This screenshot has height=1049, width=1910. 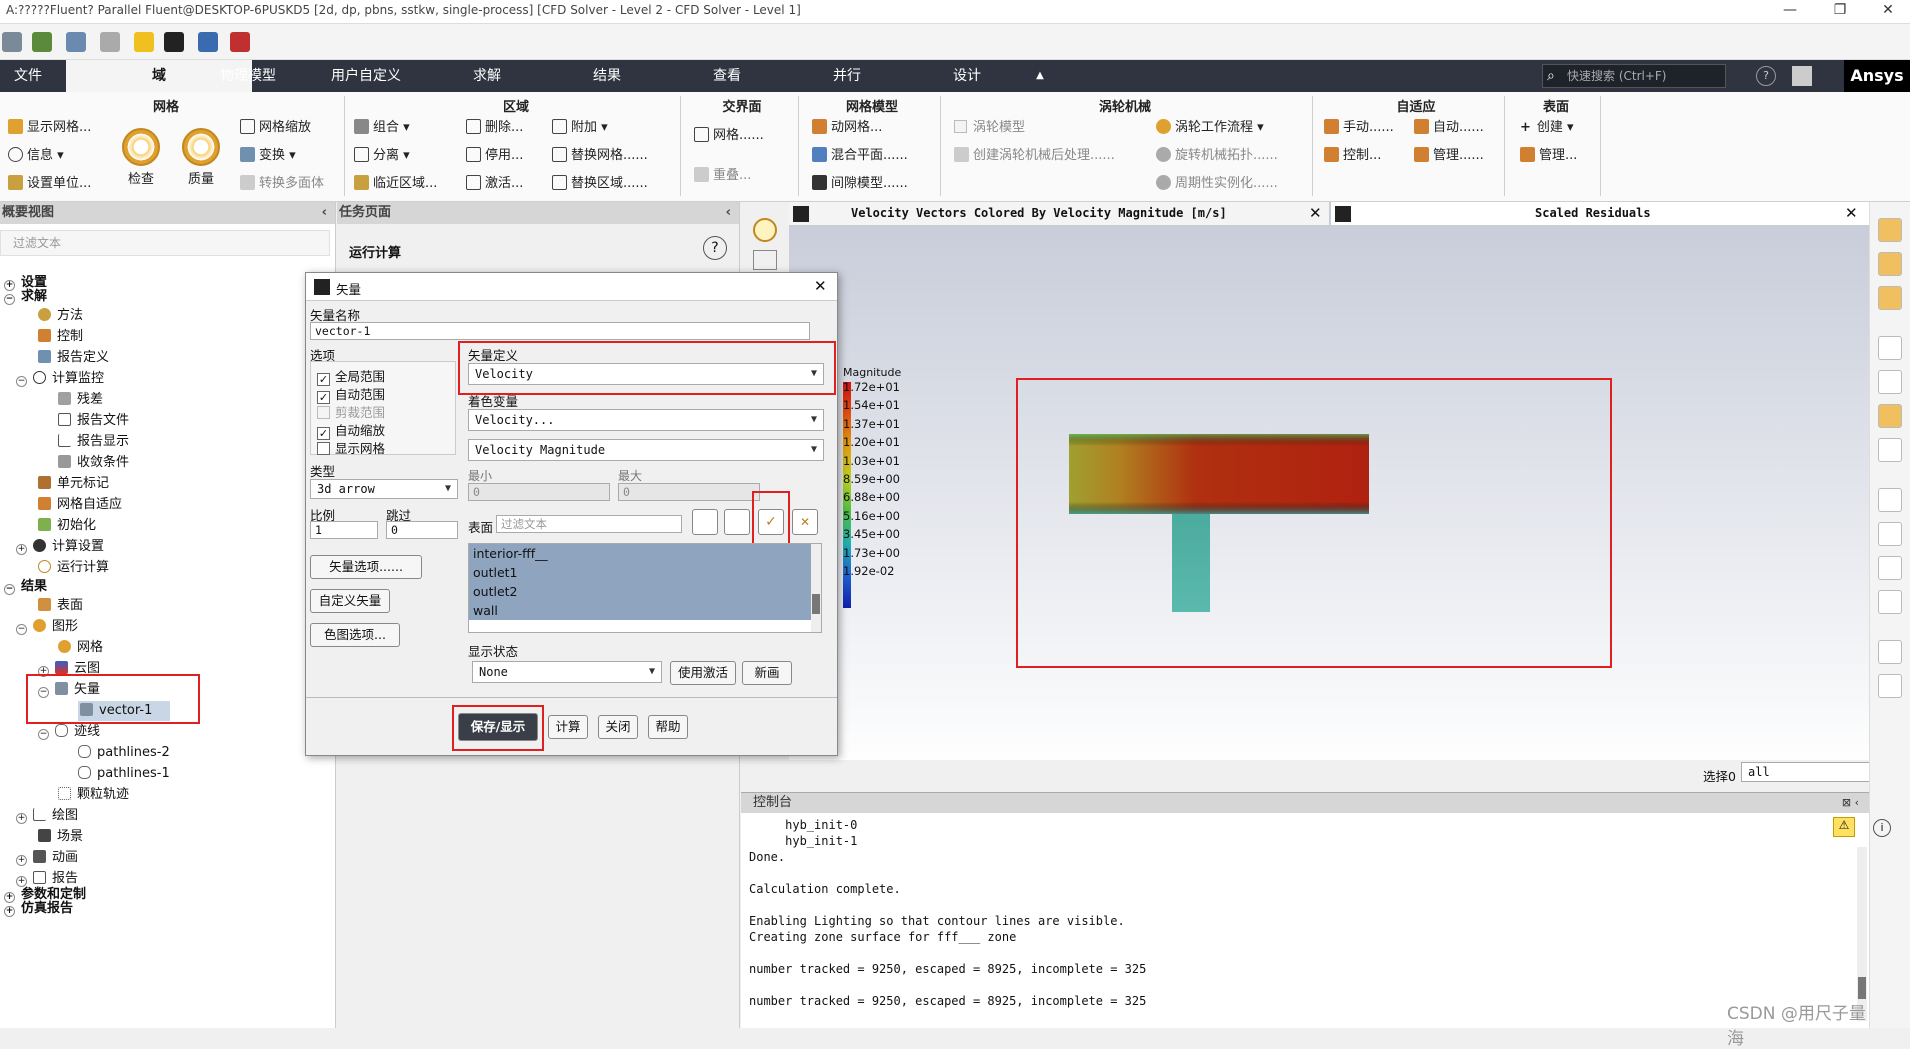 What do you see at coordinates (174, 42) in the screenshot?
I see `workbench-icon` at bounding box center [174, 42].